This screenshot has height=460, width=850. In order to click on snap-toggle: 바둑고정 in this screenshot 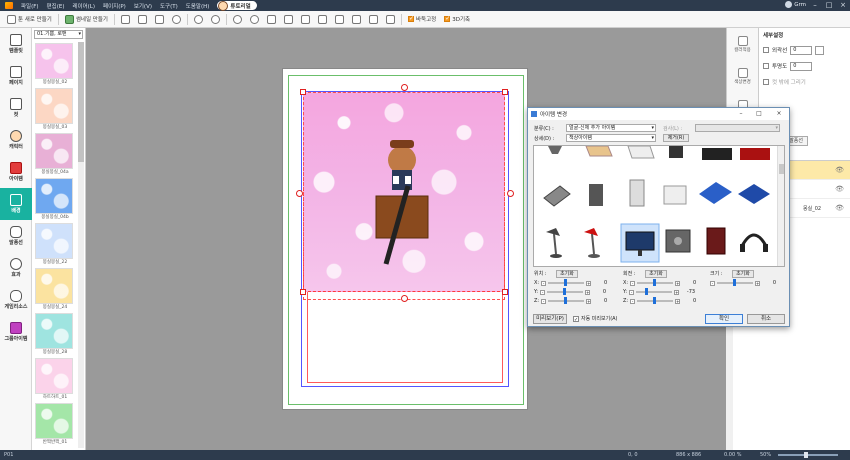, I will do `click(422, 19)`.